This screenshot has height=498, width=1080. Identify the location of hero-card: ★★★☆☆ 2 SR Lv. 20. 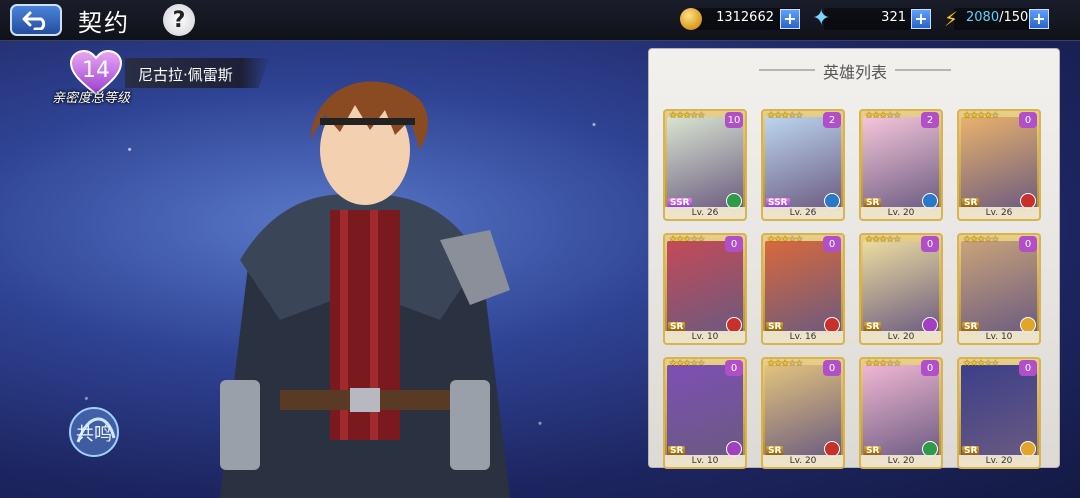
(901, 165).